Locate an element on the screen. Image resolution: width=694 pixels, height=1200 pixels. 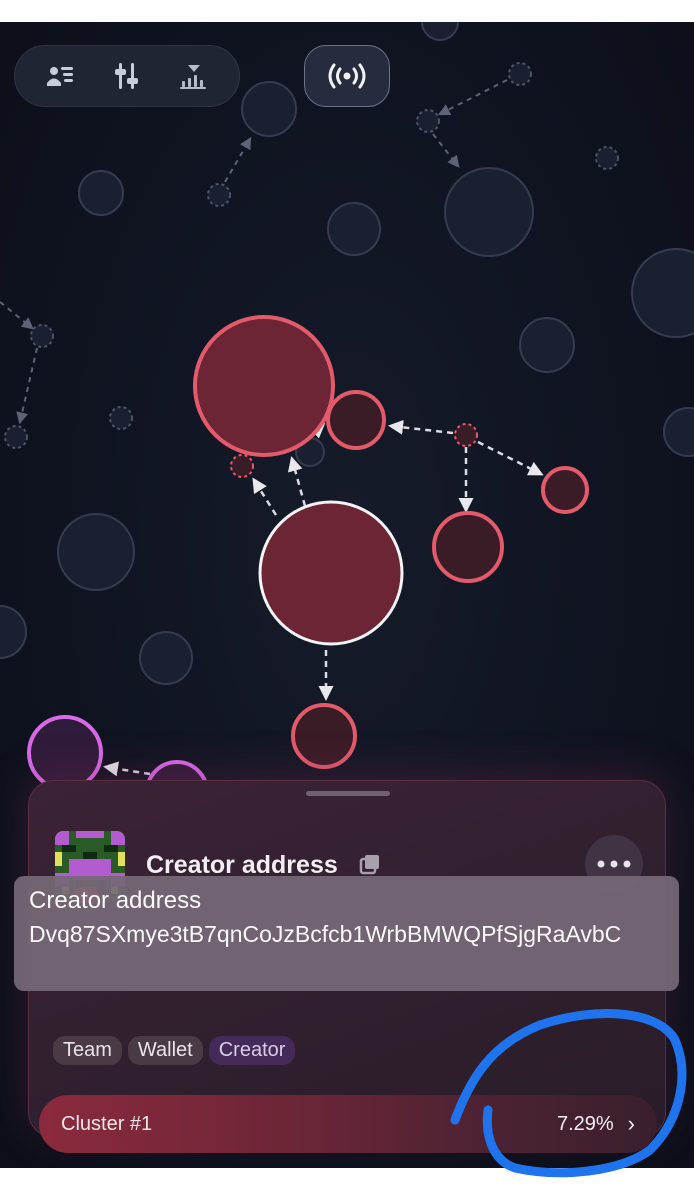
tag-wallet: Wallet is located at coordinates (165, 1050).